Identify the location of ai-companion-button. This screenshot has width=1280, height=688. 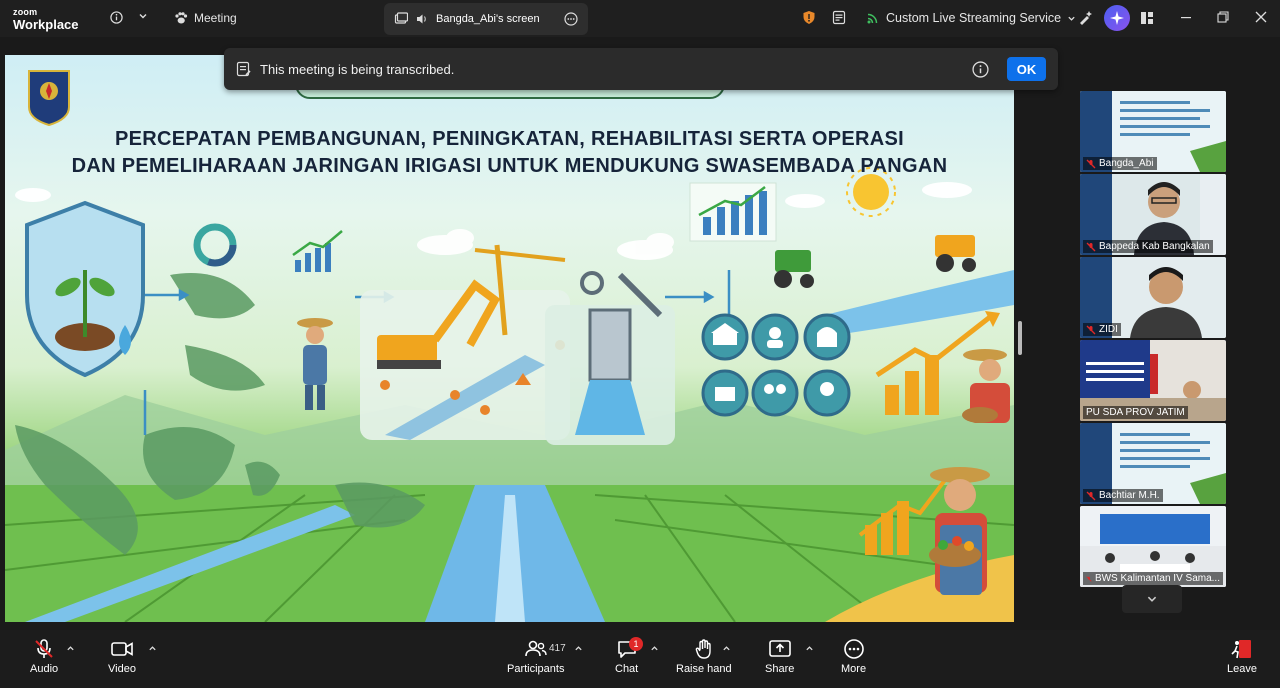
(1117, 18).